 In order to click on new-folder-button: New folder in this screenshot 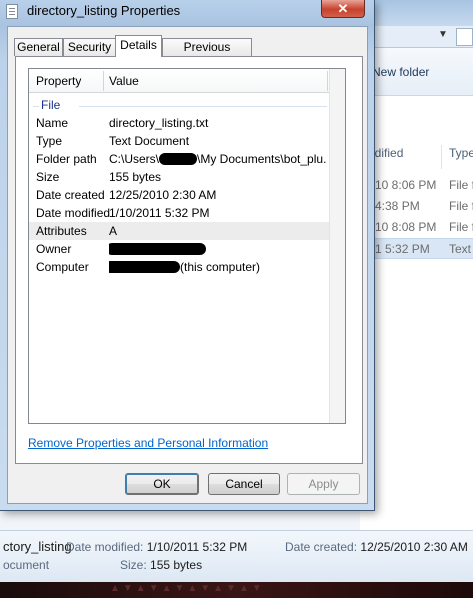, I will do `click(400, 72)`.